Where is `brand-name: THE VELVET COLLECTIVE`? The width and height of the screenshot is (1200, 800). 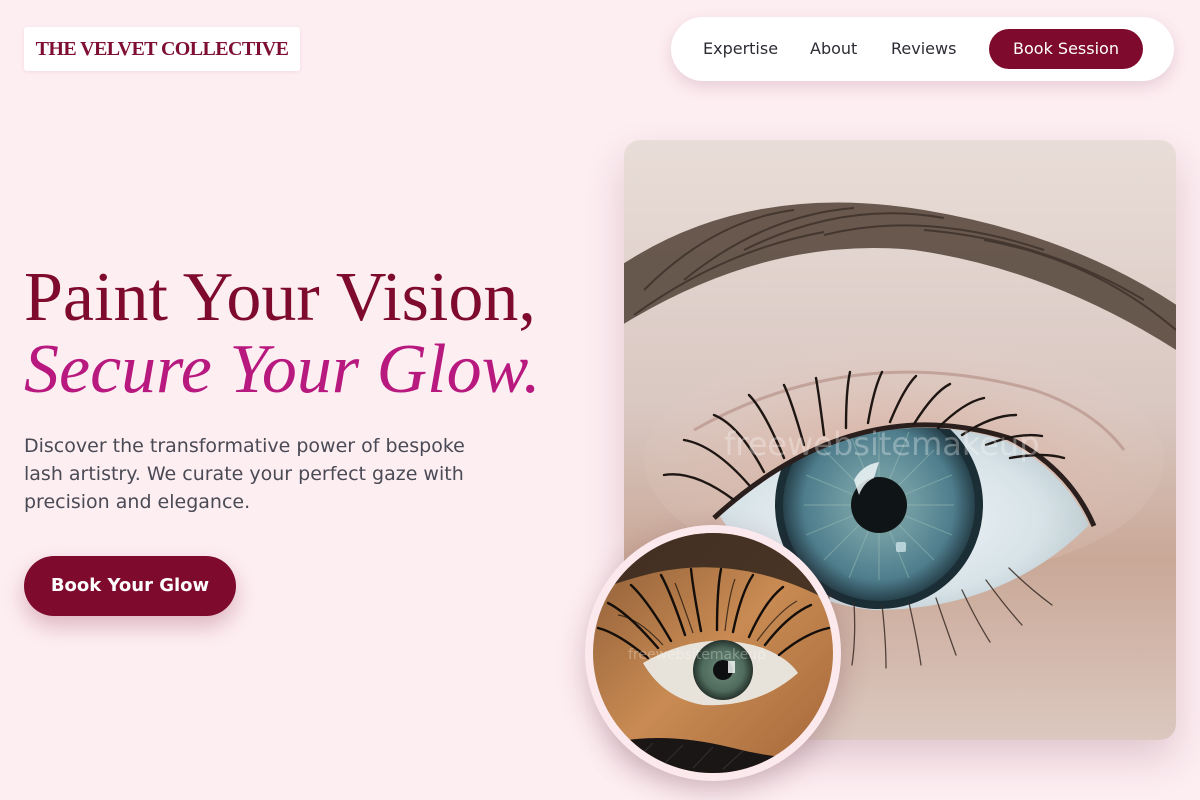
brand-name: THE VELVET COLLECTIVE is located at coordinates (162, 48).